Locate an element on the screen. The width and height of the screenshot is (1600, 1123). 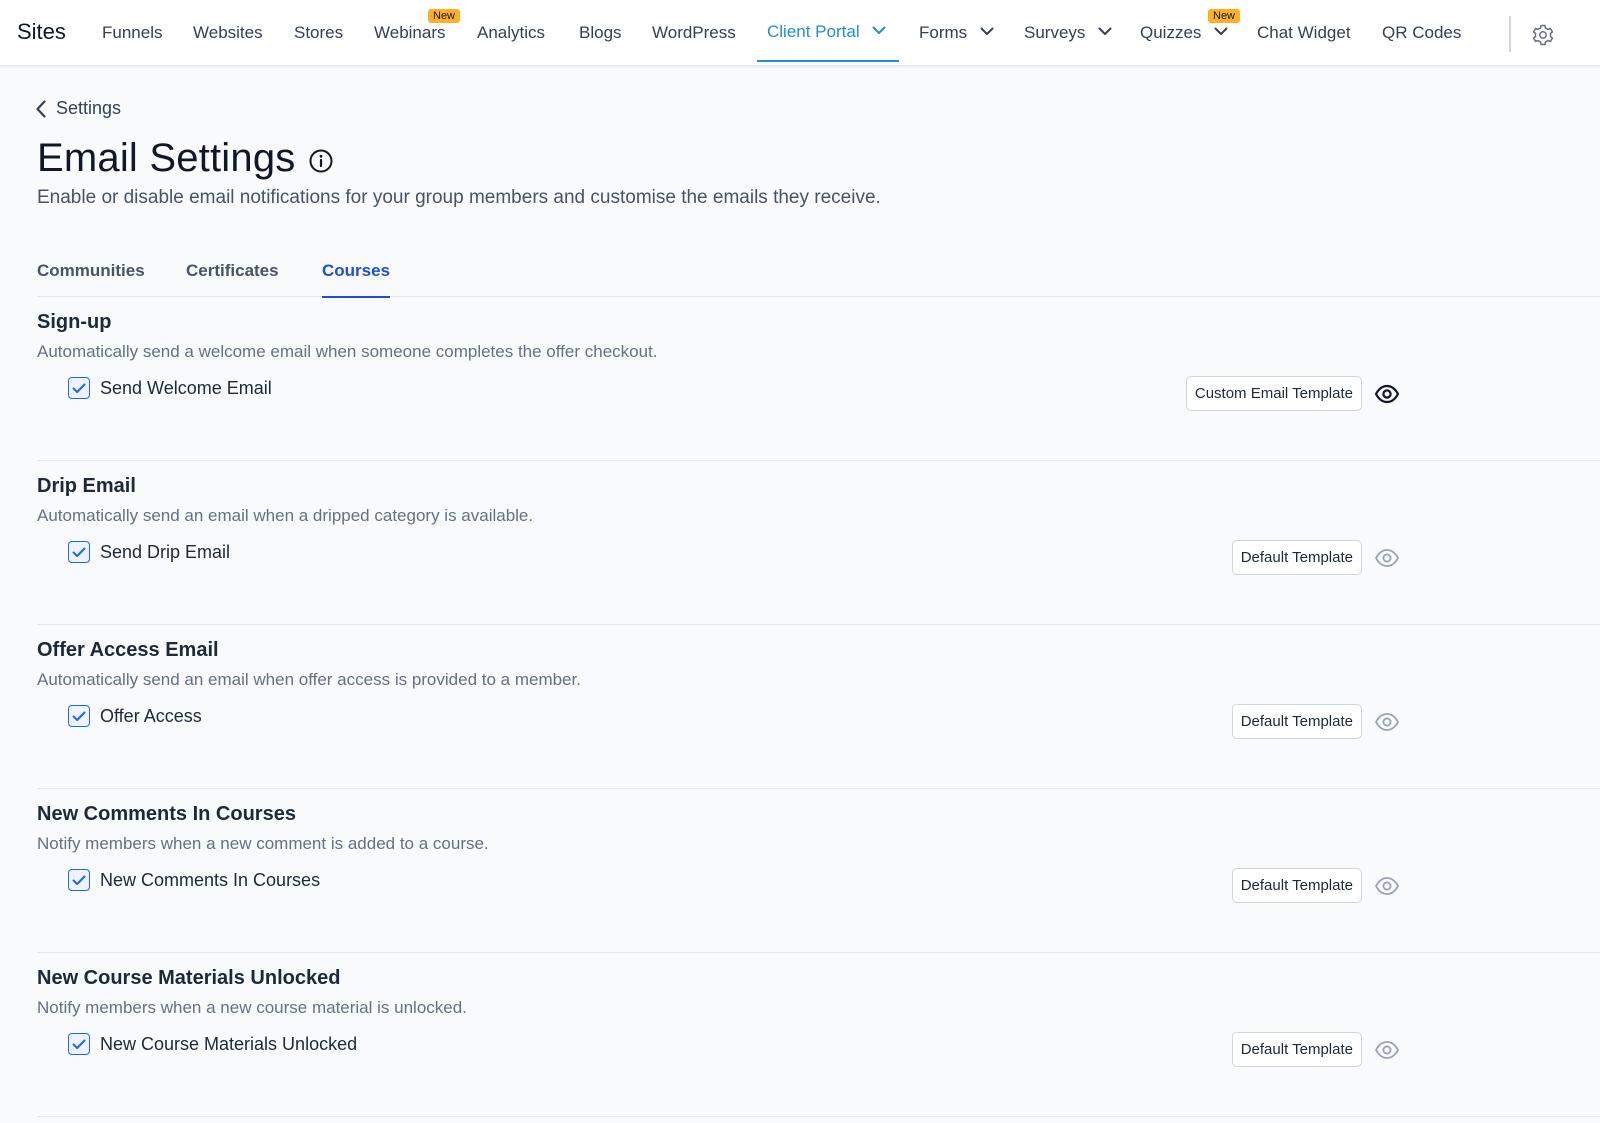
email-template-button: Custom Email Template is located at coordinates (1273, 393).